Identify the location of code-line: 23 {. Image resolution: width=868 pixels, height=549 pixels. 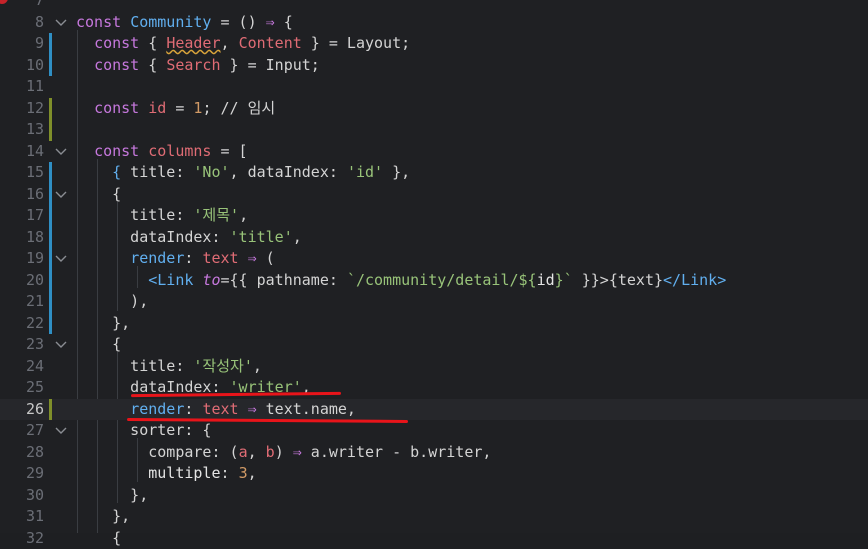
(434, 345).